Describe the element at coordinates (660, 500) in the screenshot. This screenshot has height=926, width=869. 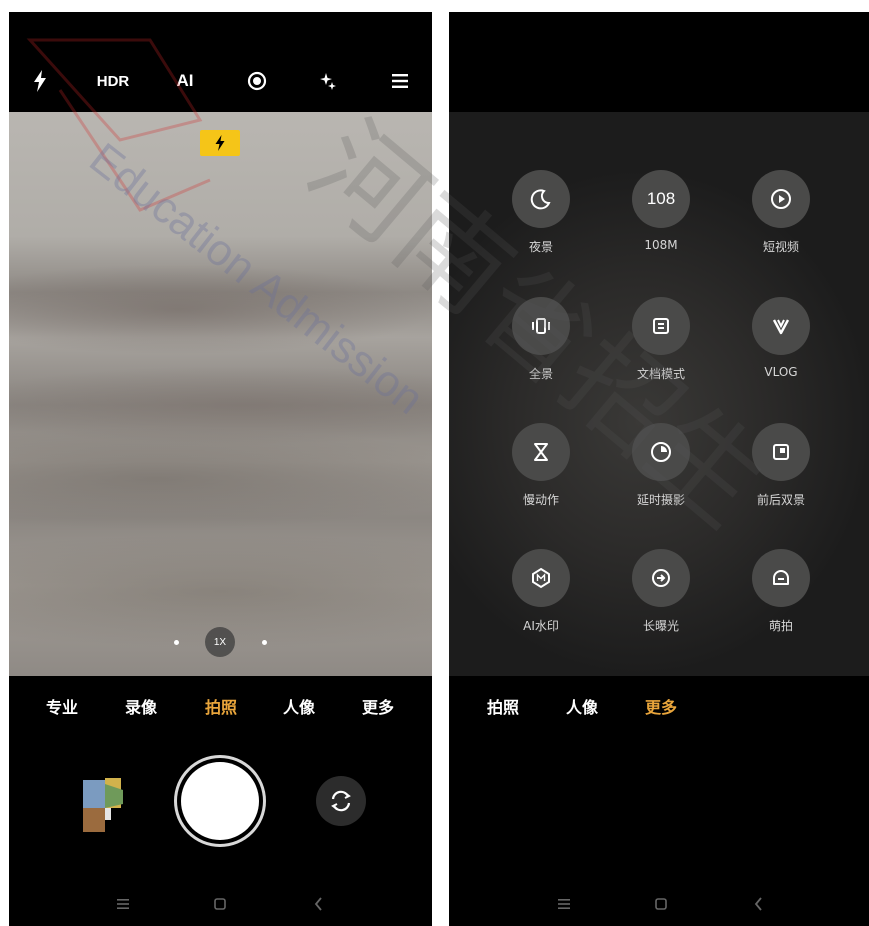
I see `mode-label: 延时摄影` at that location.